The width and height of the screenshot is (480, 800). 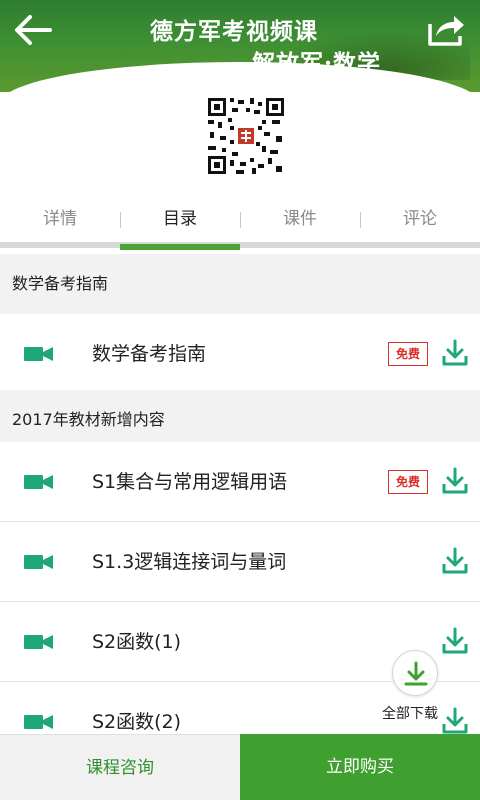 What do you see at coordinates (240, 284) in the screenshot?
I see `section-header: 数学备考指南` at bounding box center [240, 284].